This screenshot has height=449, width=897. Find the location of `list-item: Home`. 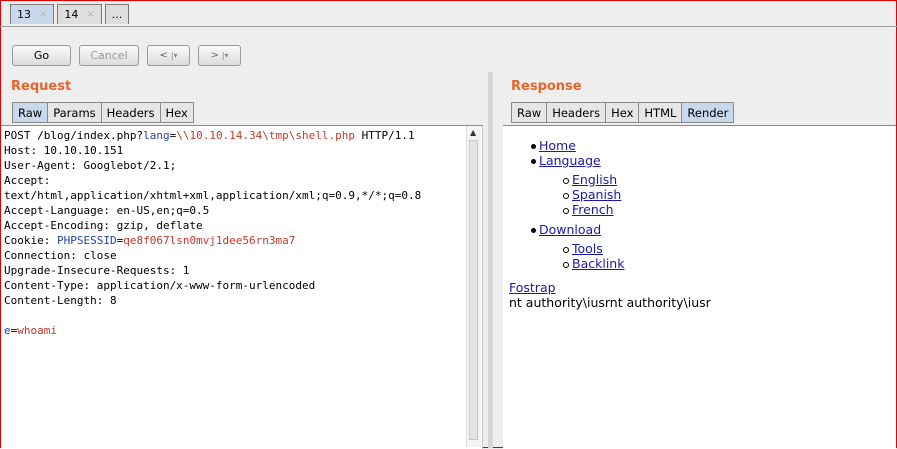

list-item: Home is located at coordinates (553, 145).